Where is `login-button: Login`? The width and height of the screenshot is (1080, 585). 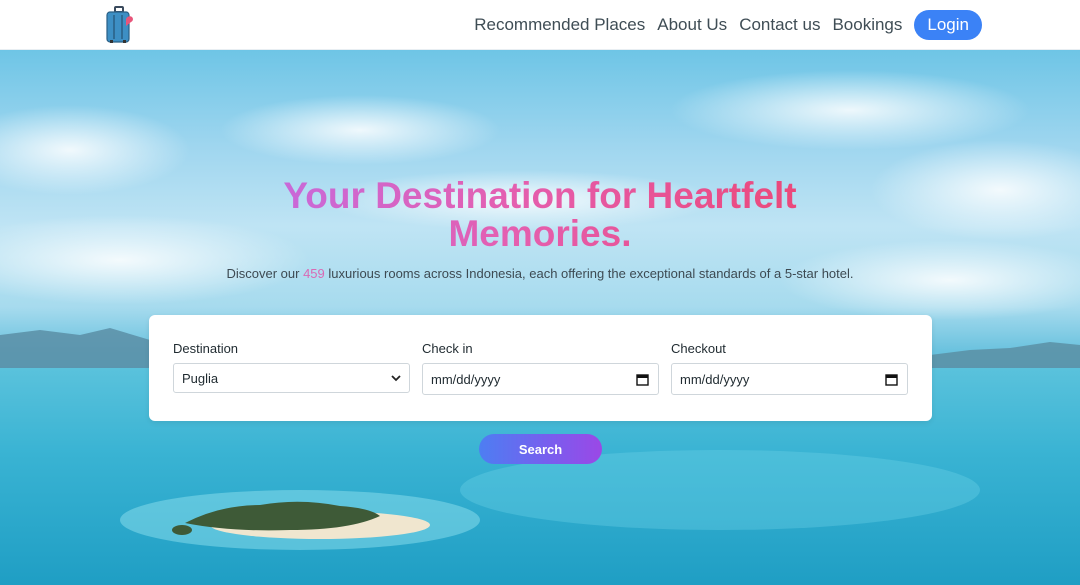
login-button: Login is located at coordinates (948, 25).